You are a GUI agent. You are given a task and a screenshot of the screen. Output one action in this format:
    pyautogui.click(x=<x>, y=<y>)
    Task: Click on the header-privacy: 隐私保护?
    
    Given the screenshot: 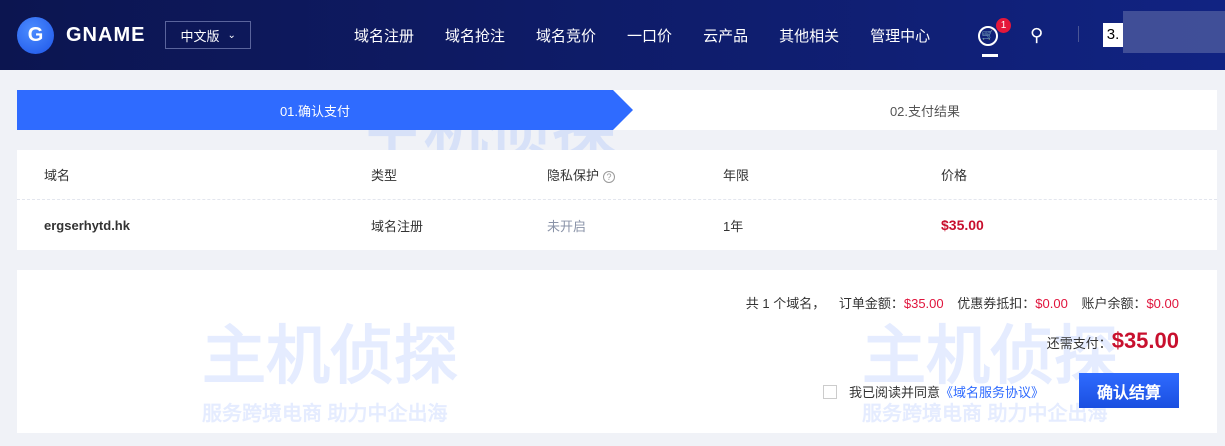 What is the action you would take?
    pyautogui.click(x=581, y=174)
    